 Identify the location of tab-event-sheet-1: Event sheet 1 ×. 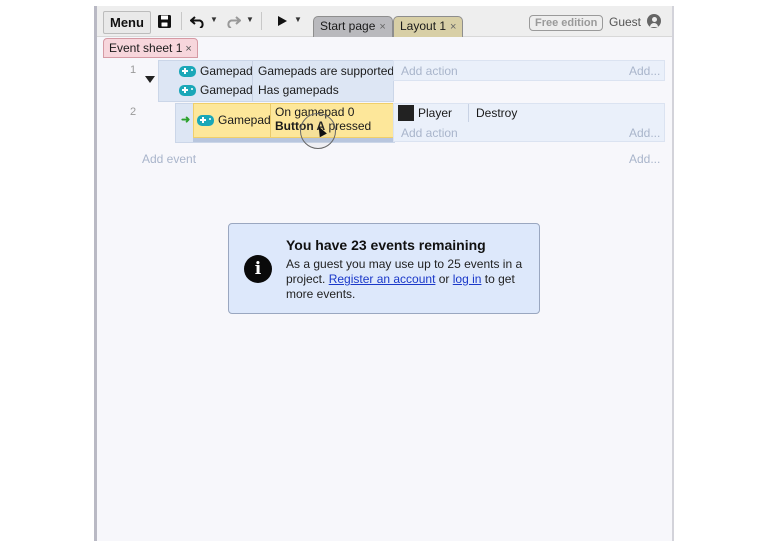
(150, 48).